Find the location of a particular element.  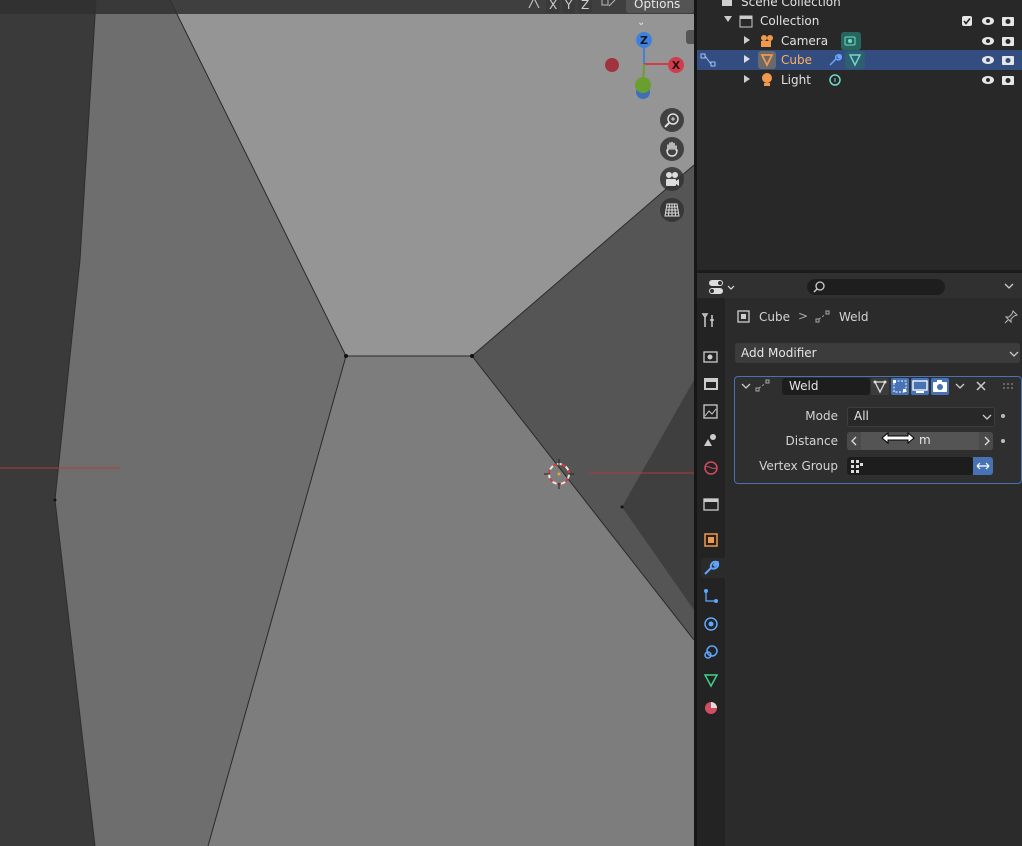

hand-icon is located at coordinates (672, 149).